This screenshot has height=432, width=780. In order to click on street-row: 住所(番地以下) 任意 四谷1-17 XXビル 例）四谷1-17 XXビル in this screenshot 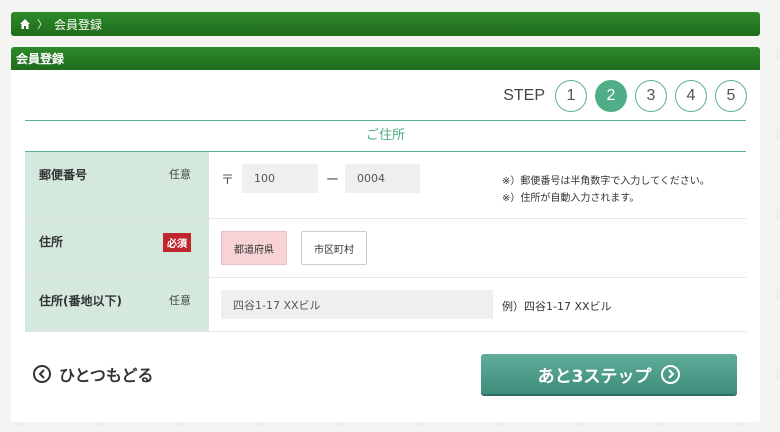, I will do `click(385, 305)`.